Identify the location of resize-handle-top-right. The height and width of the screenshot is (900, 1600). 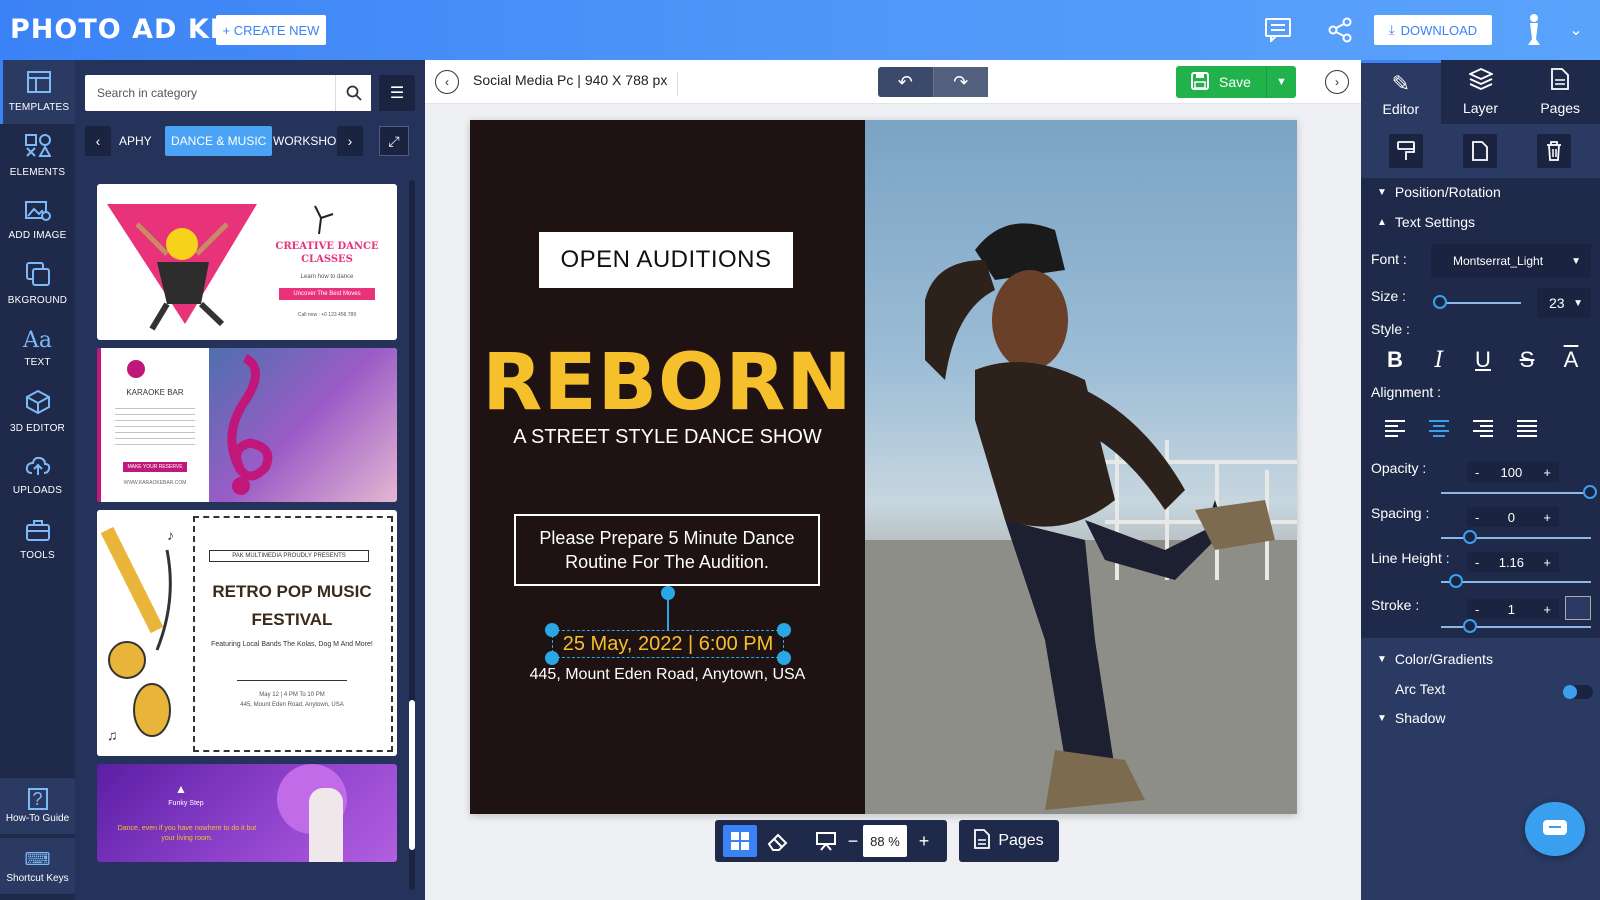
(784, 630).